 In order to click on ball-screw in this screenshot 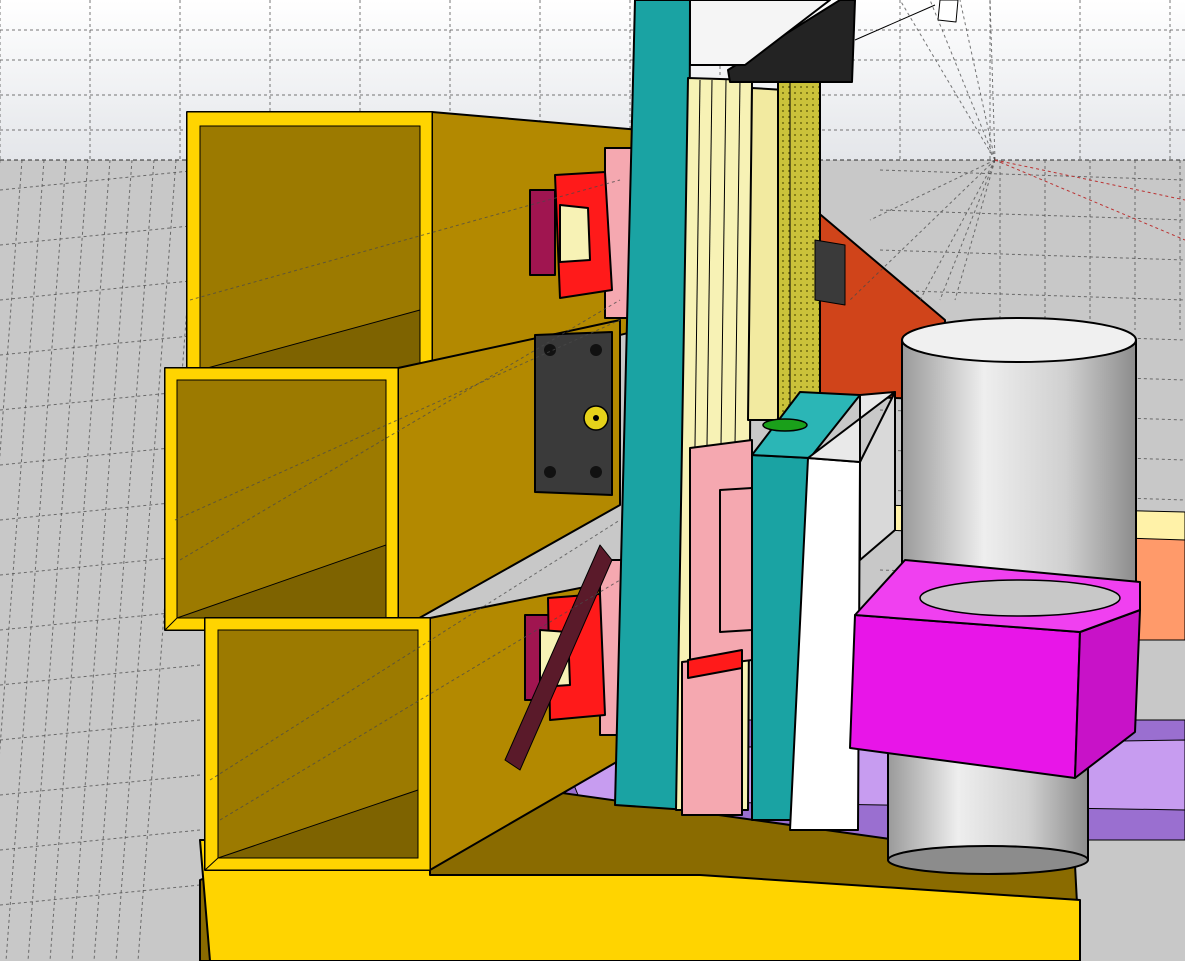, I will do `click(799, 255)`.